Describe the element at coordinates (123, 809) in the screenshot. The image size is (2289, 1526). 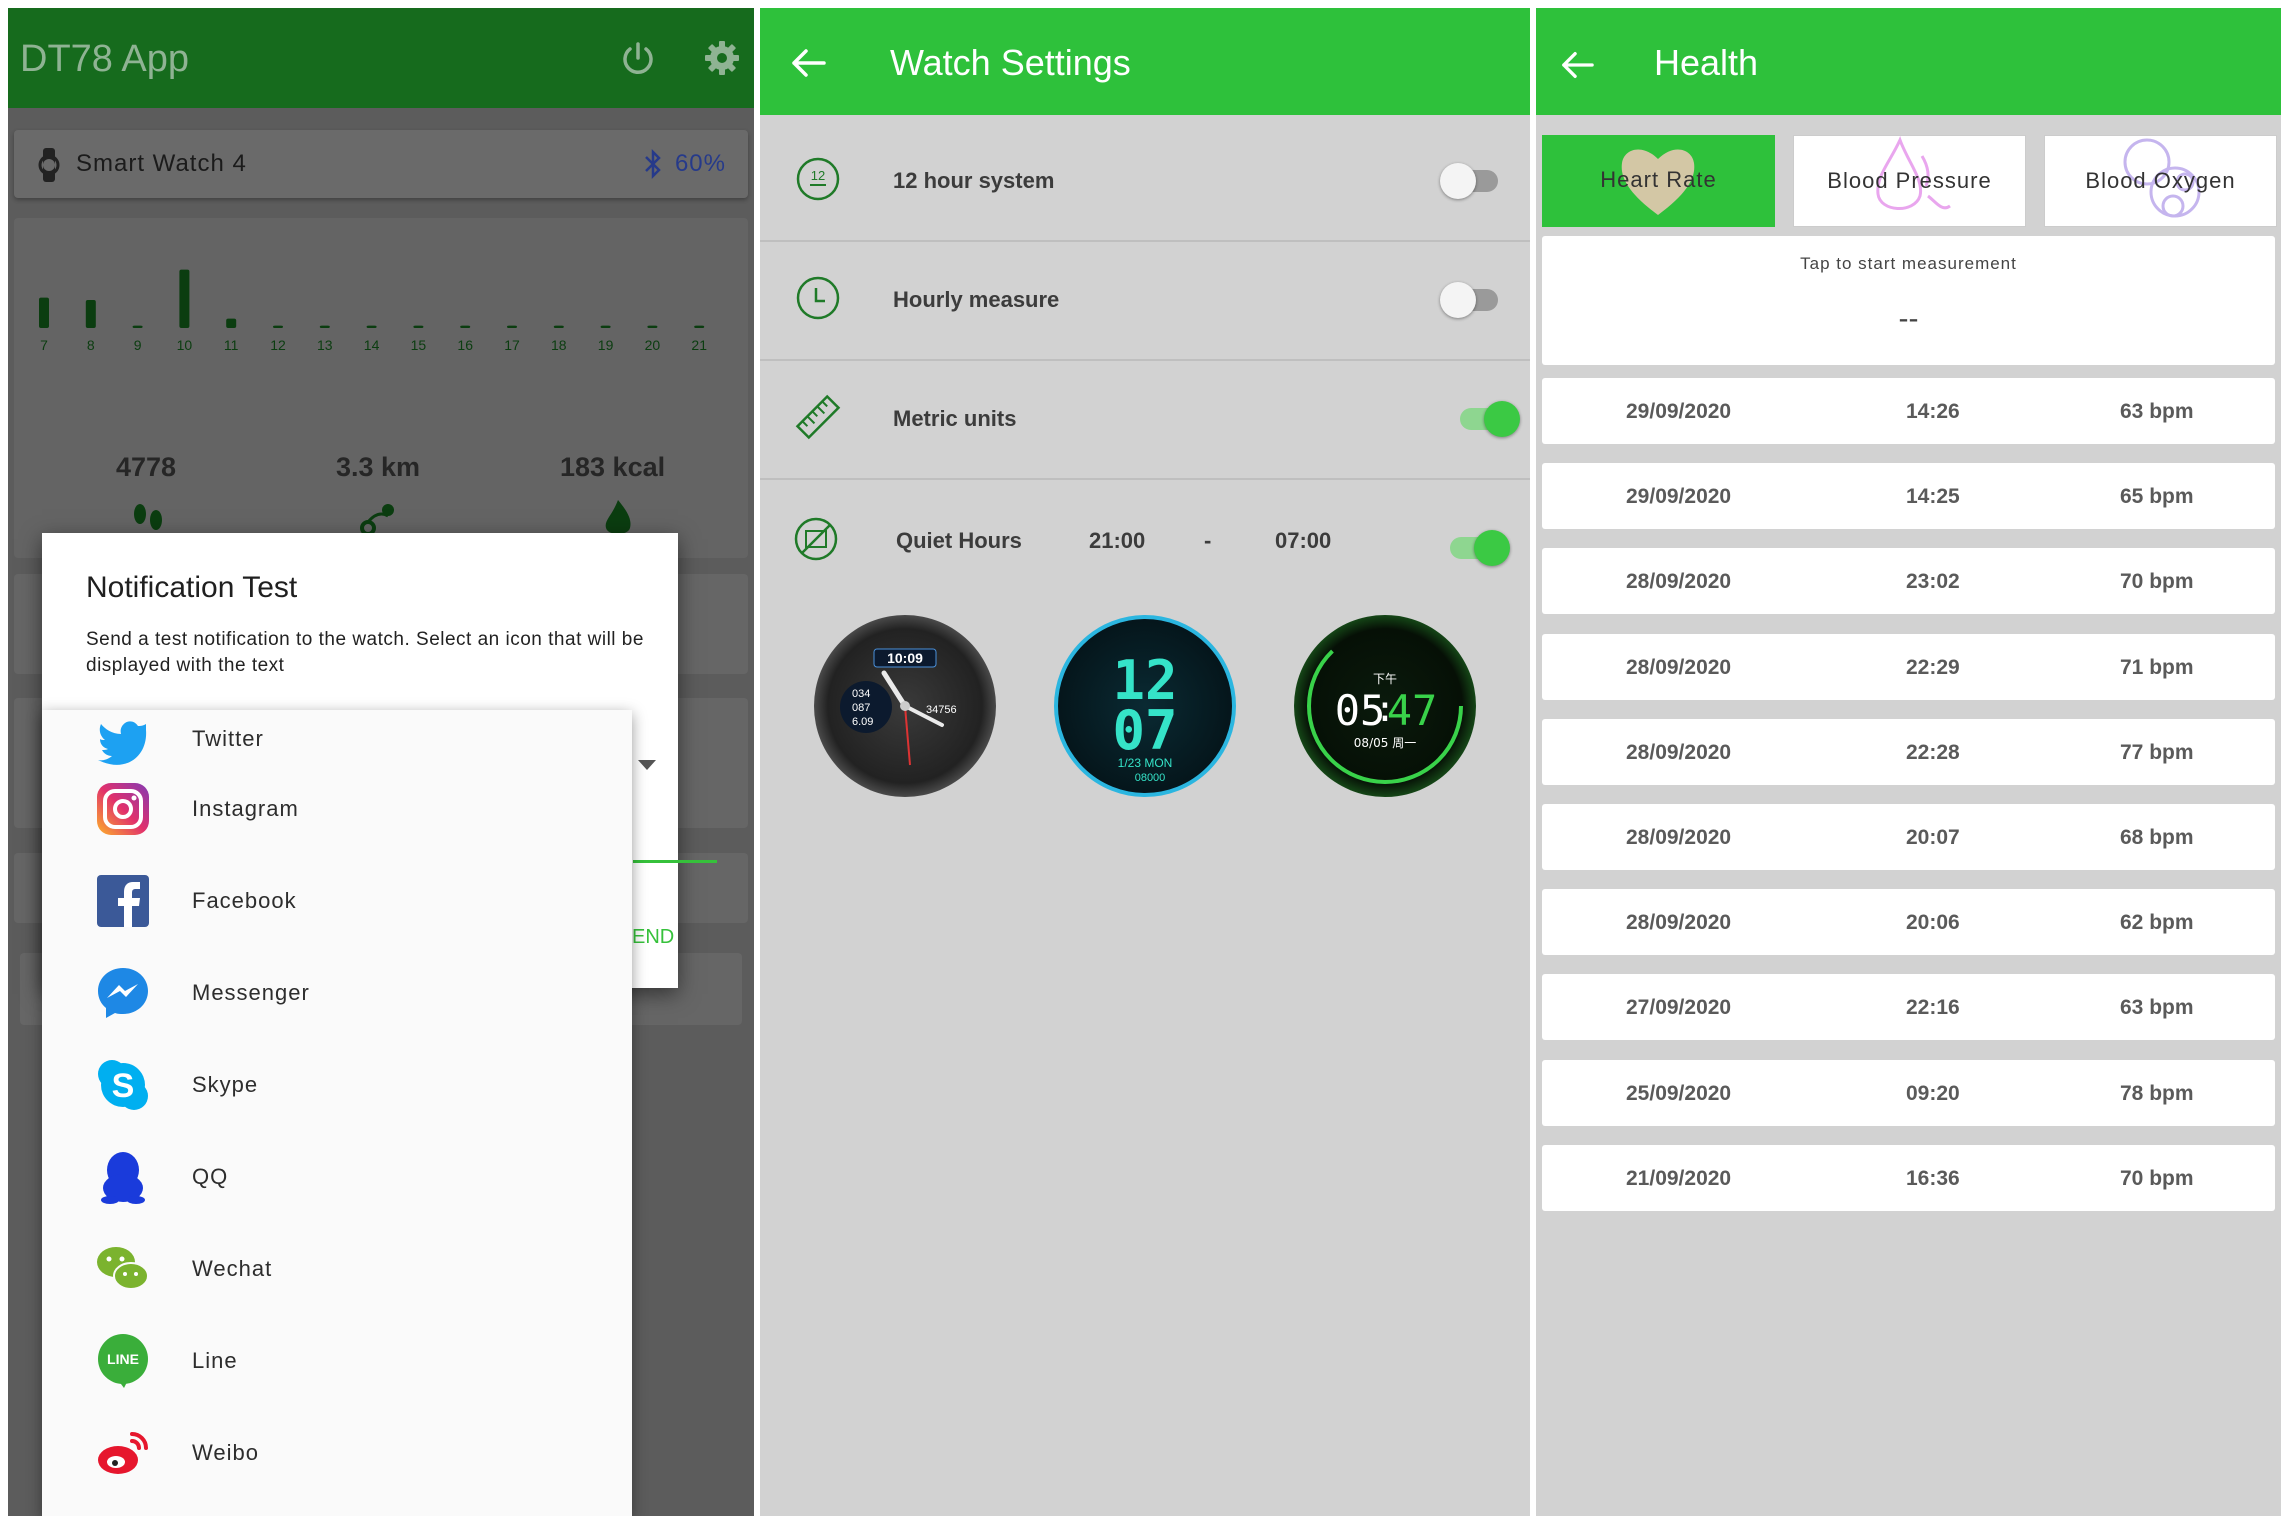
I see `instagram-icon` at that location.